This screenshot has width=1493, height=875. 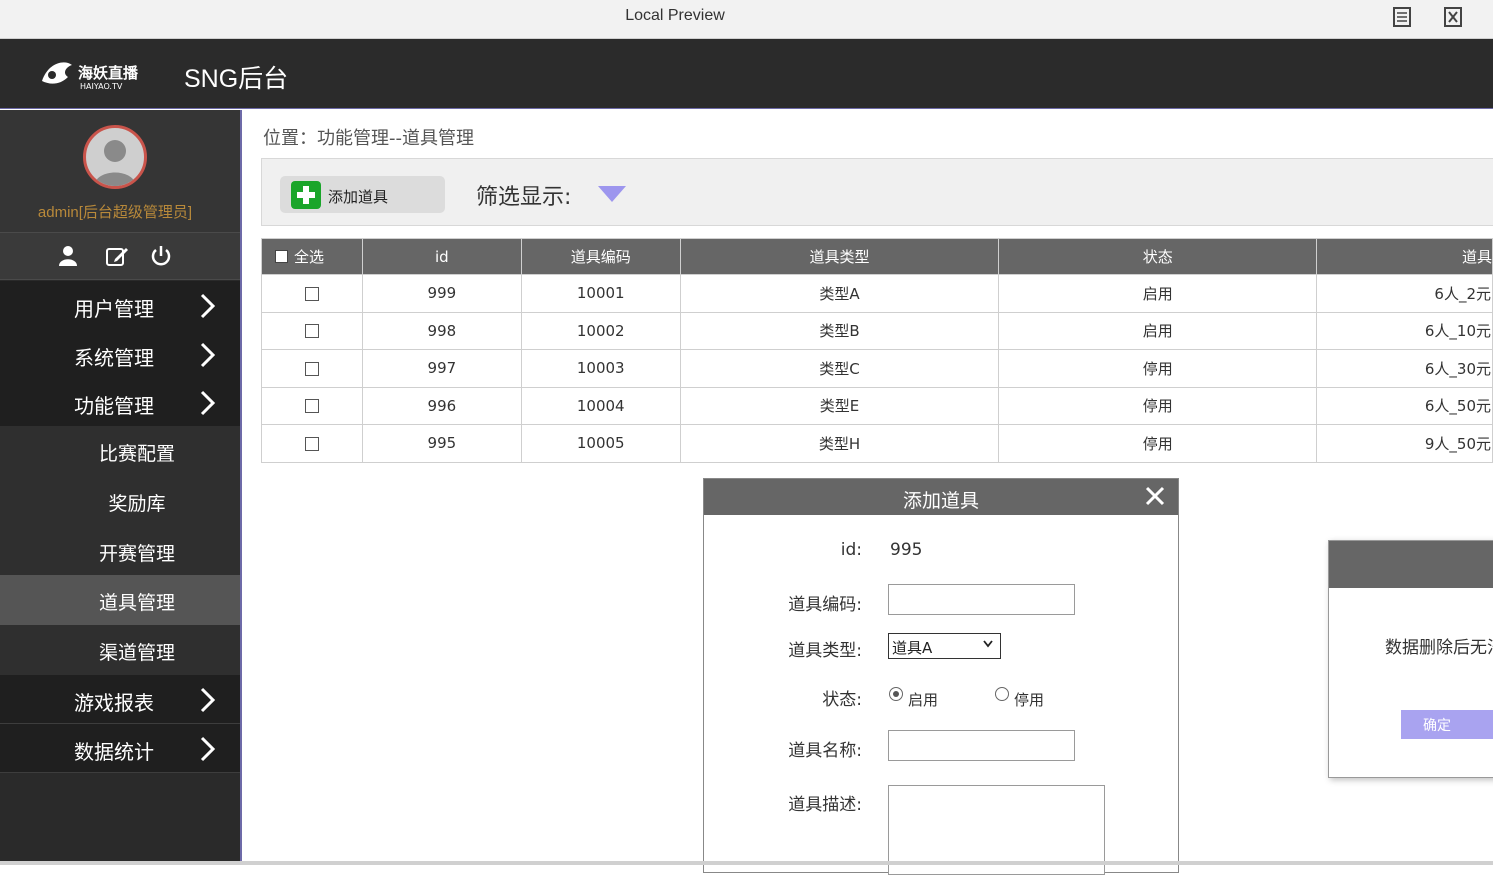 I want to click on table-row: 998 10002 类型B 启用 6人_10元, so click(x=877, y=330).